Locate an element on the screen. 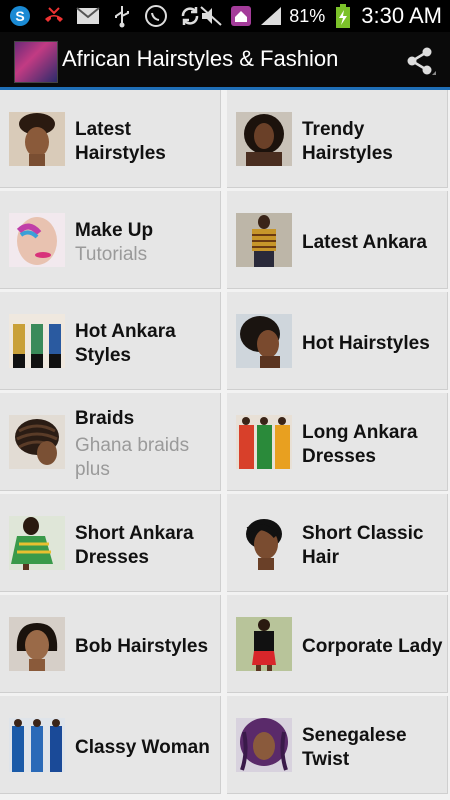 The image size is (450, 800). tile-subtitle-line2: plus is located at coordinates (92, 469).